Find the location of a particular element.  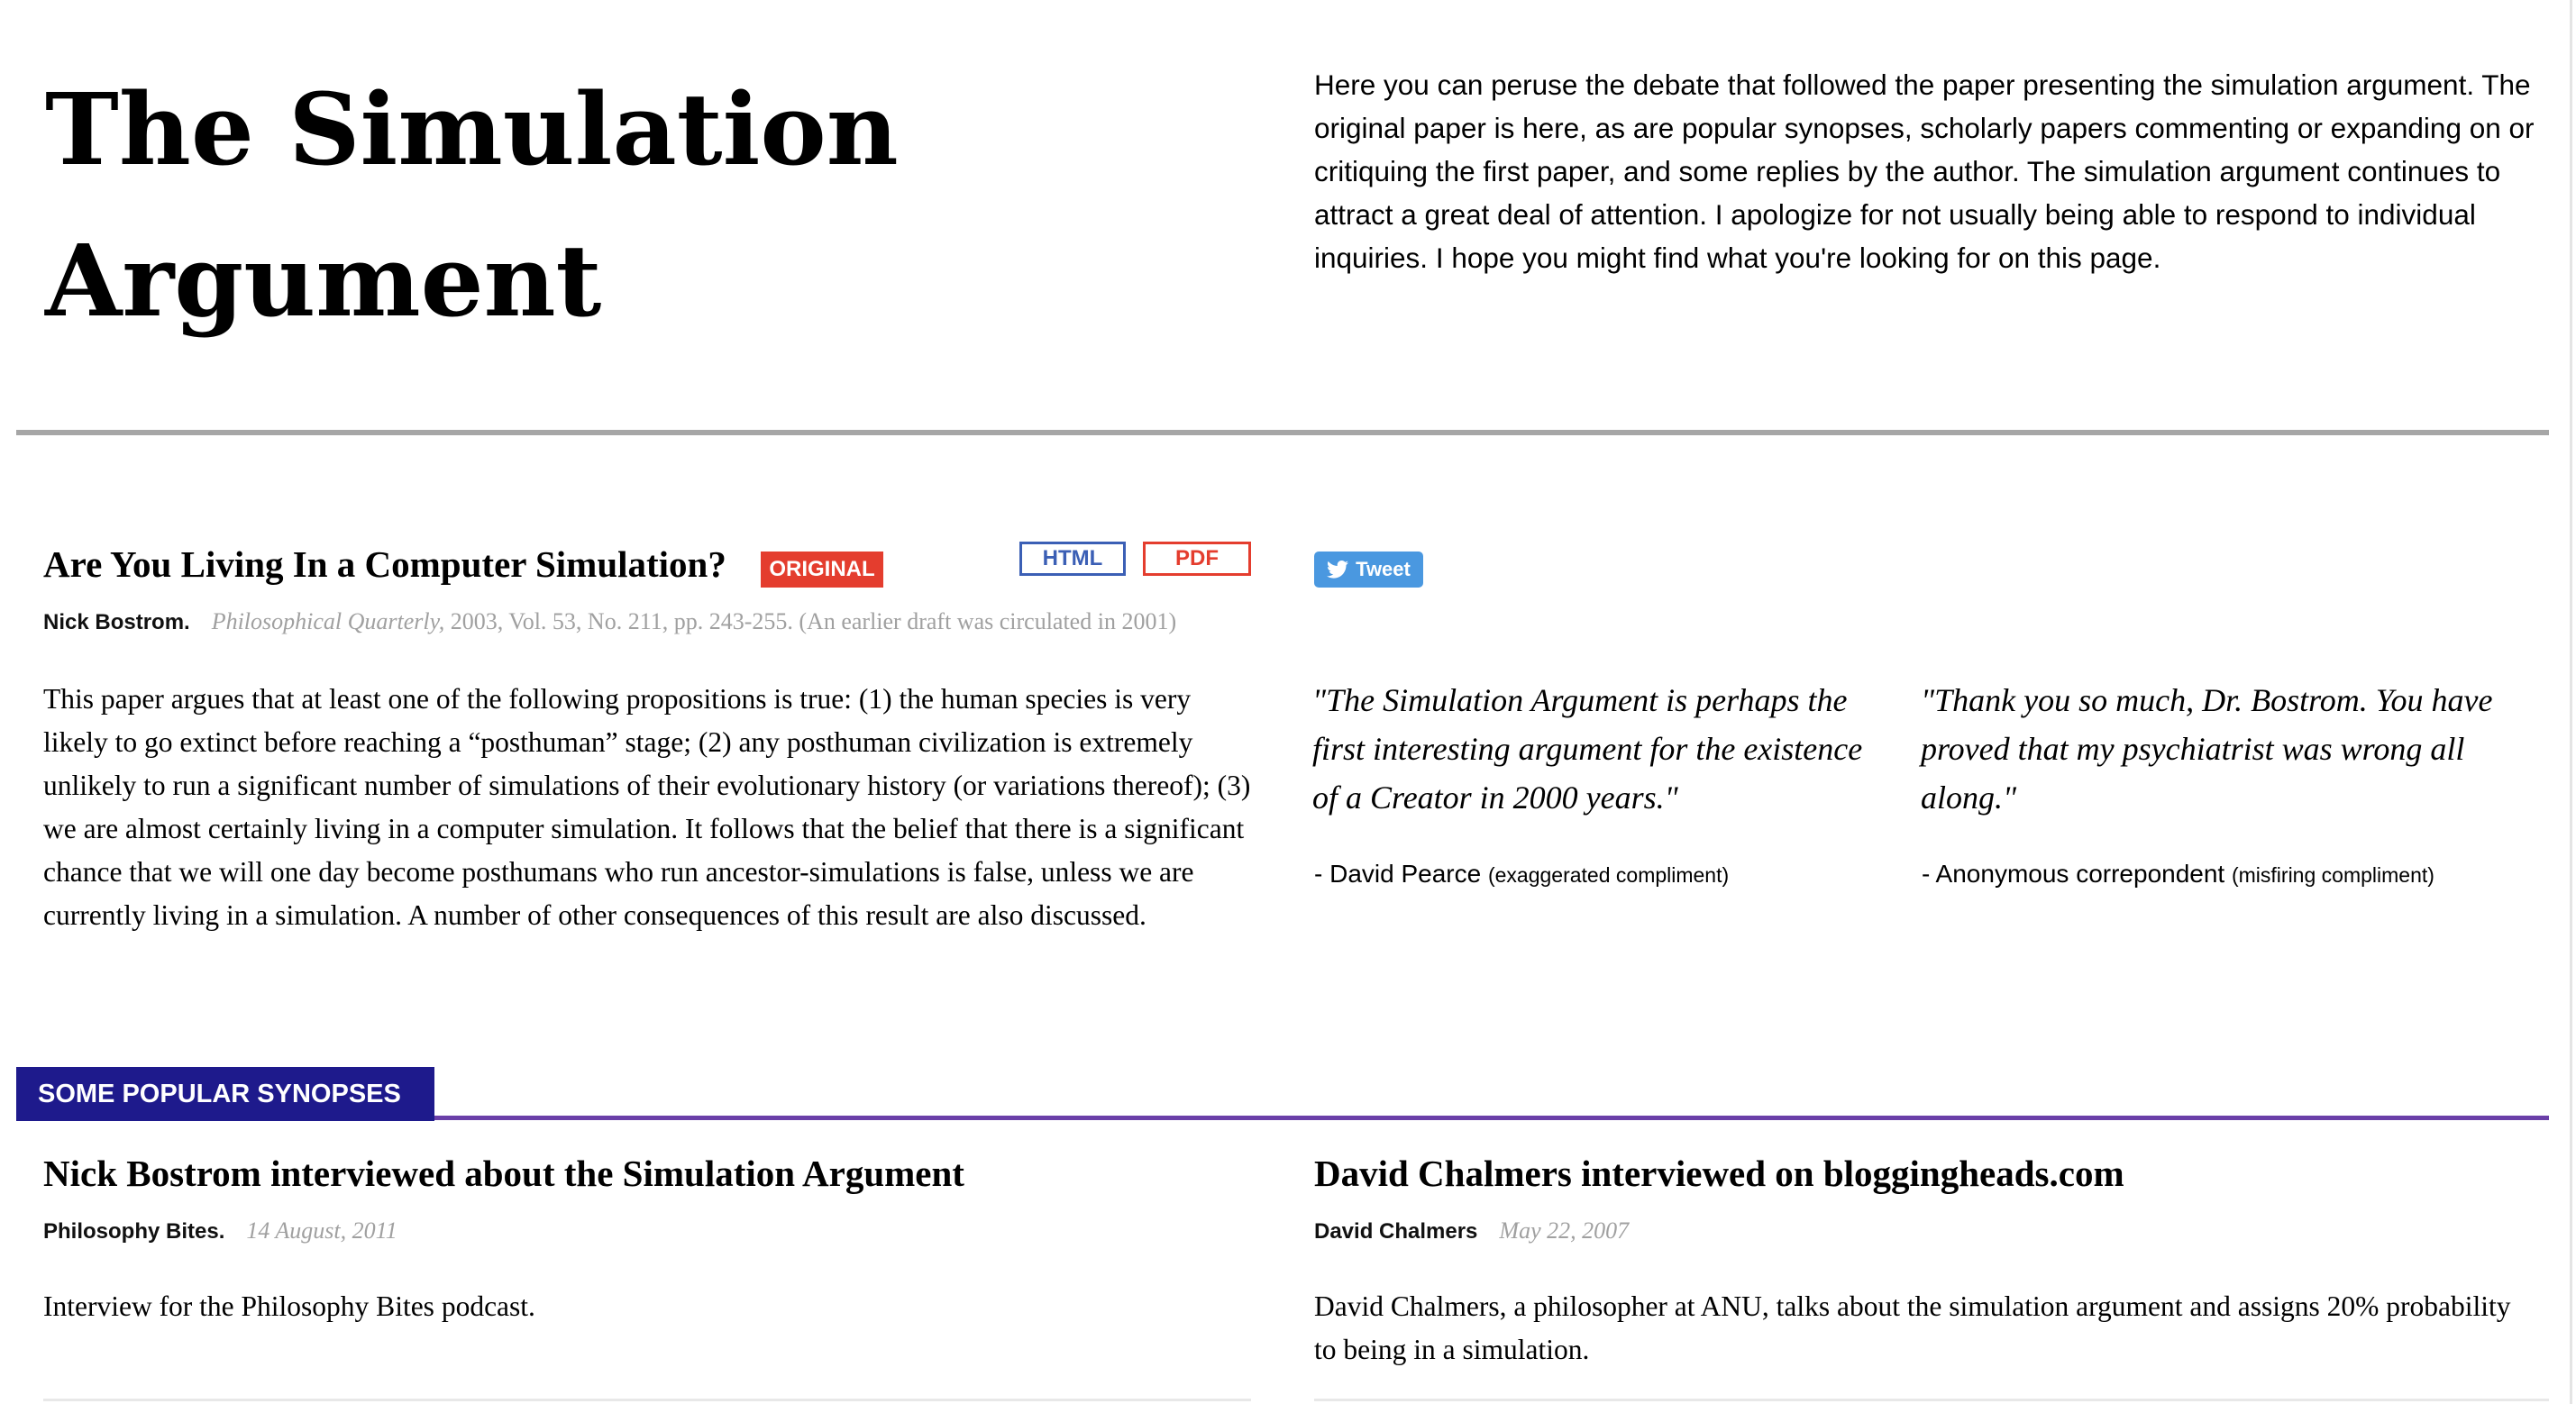

pdf-link-button: PDF is located at coordinates (1197, 559).